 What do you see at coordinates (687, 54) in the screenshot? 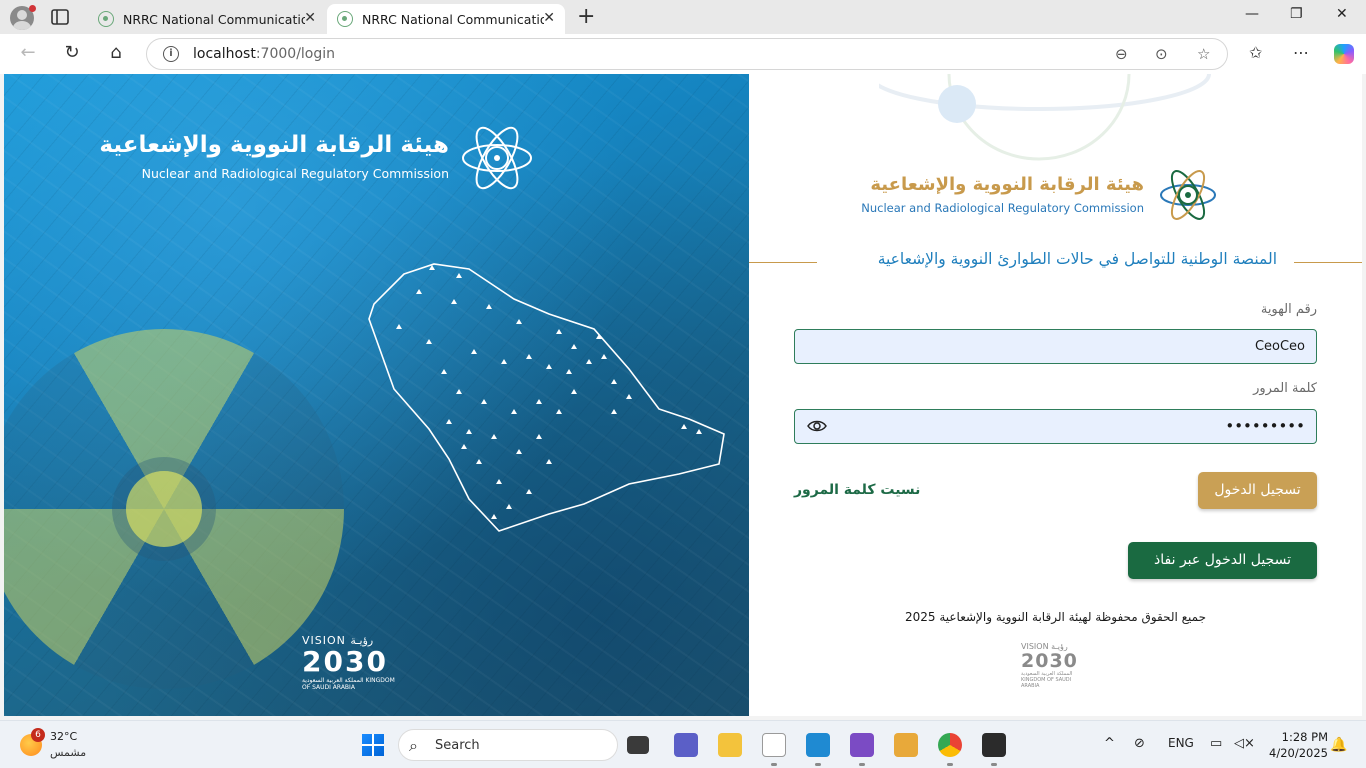
I see `url-field: i localhost:7000/login ⊖ ⊙ ☆` at bounding box center [687, 54].